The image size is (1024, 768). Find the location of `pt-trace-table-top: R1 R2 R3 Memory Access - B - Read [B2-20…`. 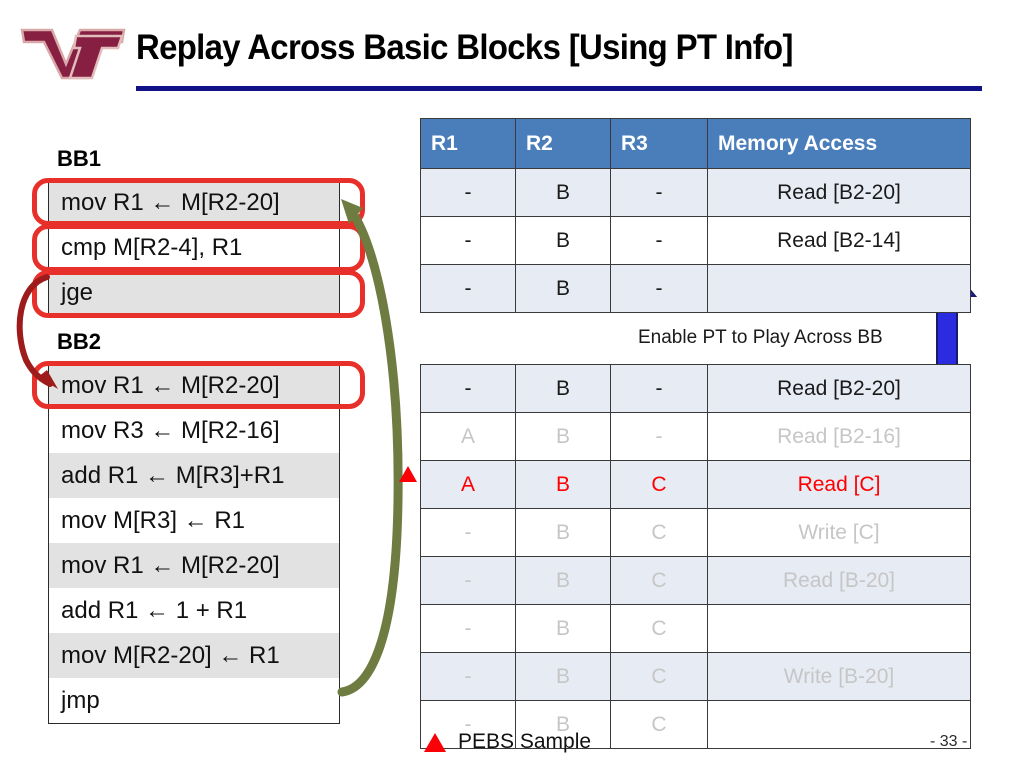

pt-trace-table-top: R1 R2 R3 Memory Access - B - Read [B2-20… is located at coordinates (695, 215).